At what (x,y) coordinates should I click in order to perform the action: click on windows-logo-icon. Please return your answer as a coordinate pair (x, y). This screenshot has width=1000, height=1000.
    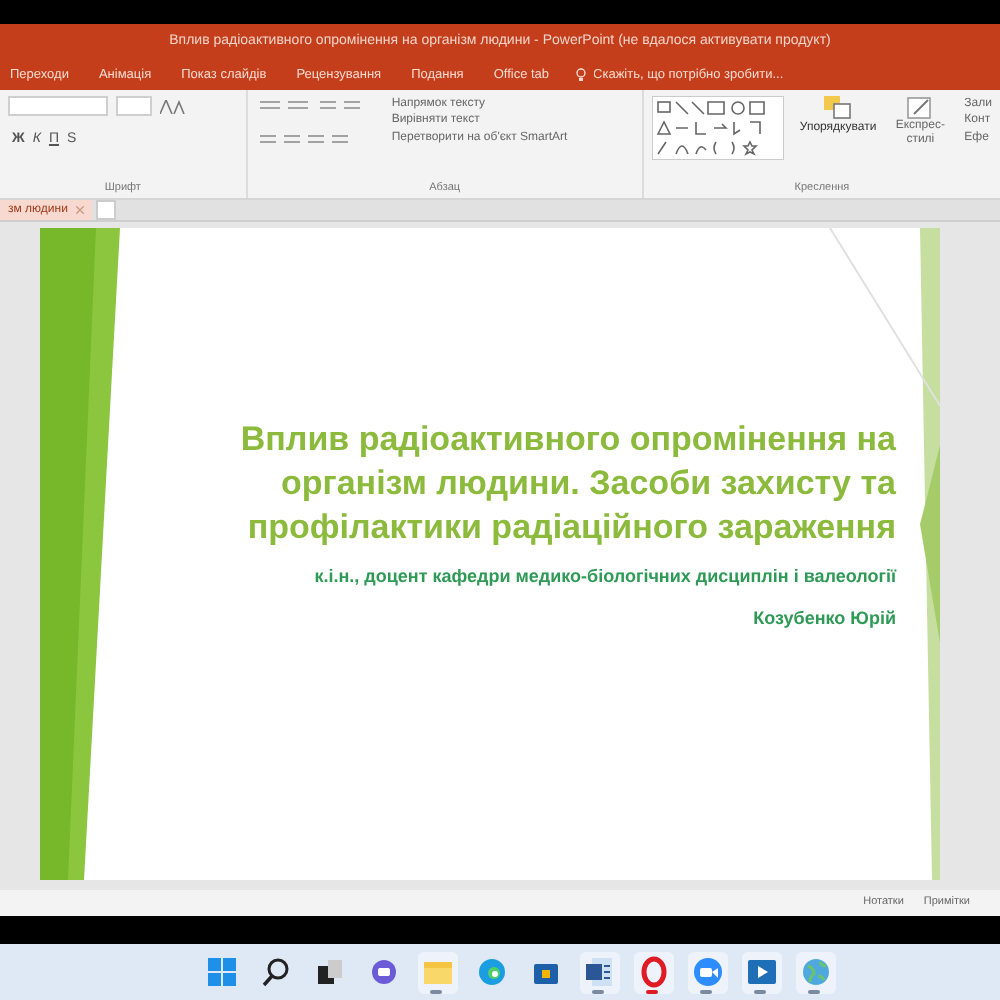
    Looking at the image, I should click on (221, 971).